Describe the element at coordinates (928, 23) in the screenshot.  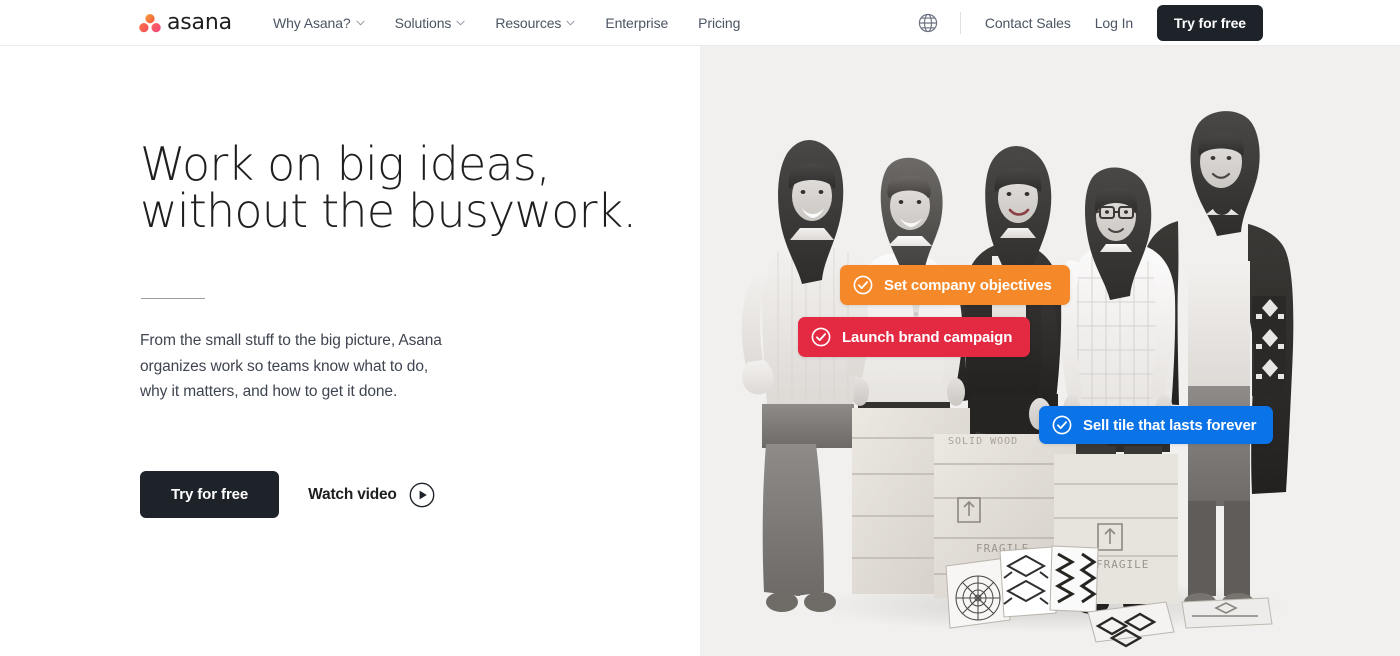
I see `globe-icon` at that location.